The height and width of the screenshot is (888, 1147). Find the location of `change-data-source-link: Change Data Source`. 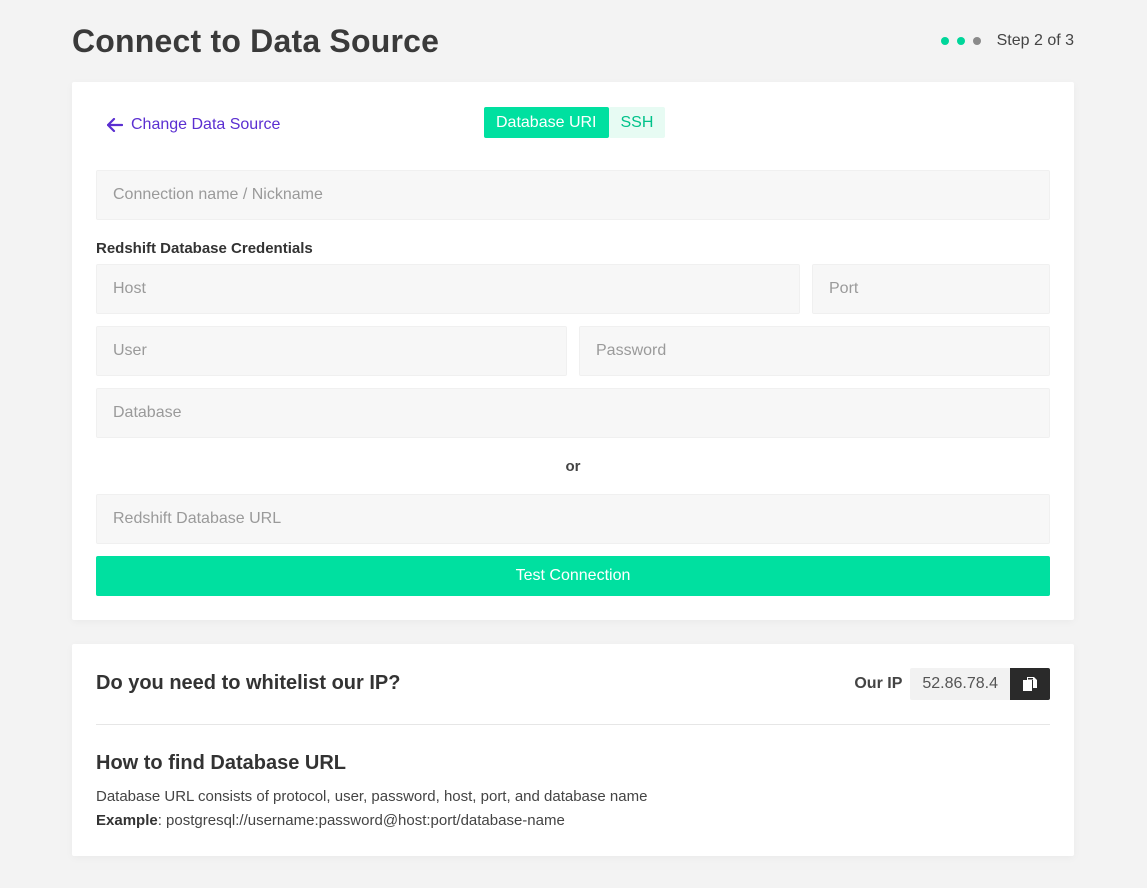

change-data-source-link: Change Data Source is located at coordinates (193, 125).